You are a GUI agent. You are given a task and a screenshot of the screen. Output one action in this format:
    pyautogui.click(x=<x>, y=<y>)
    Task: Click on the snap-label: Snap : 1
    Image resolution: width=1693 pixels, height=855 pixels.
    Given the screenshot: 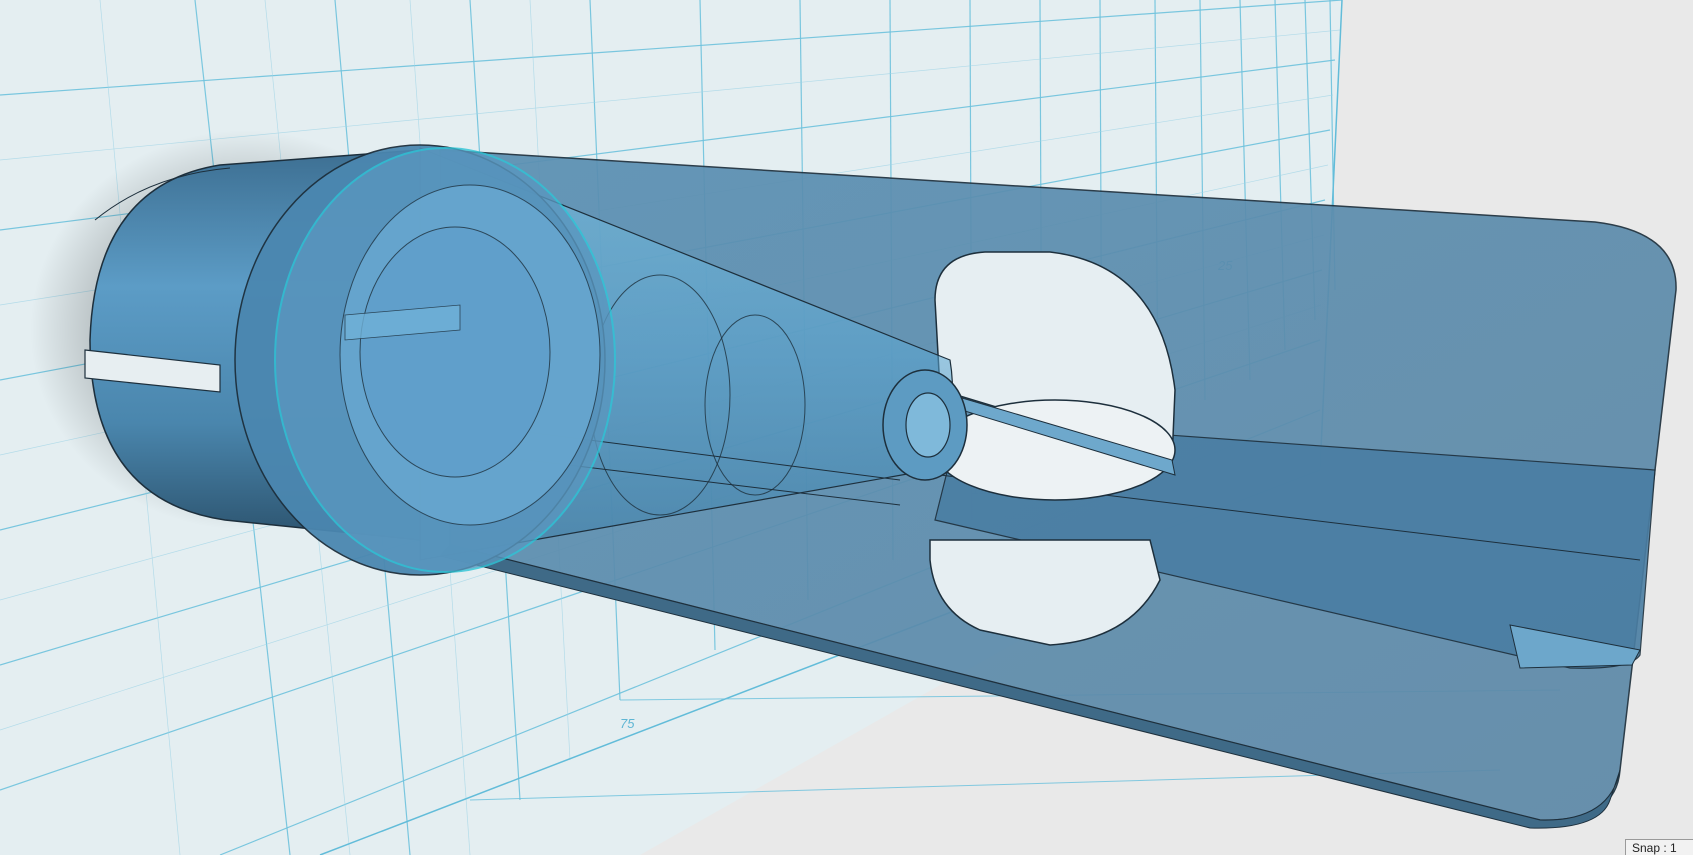 What is the action you would take?
    pyautogui.click(x=1654, y=848)
    